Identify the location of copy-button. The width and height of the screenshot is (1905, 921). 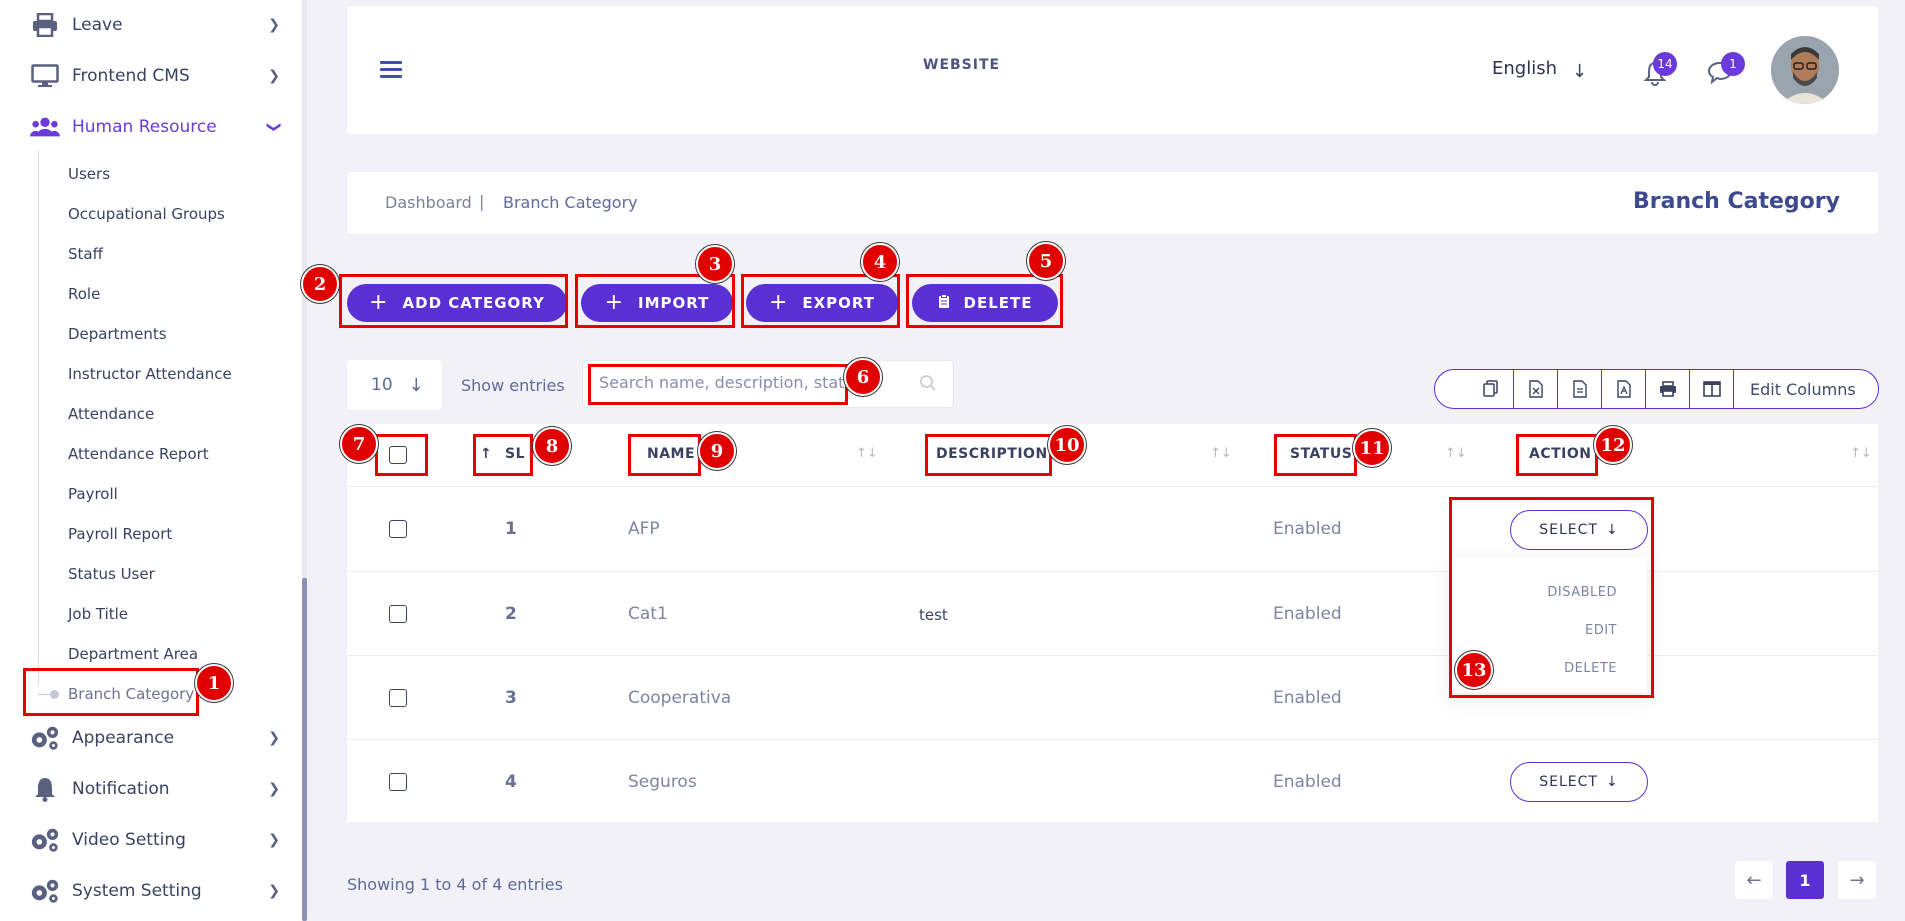
(1491, 389).